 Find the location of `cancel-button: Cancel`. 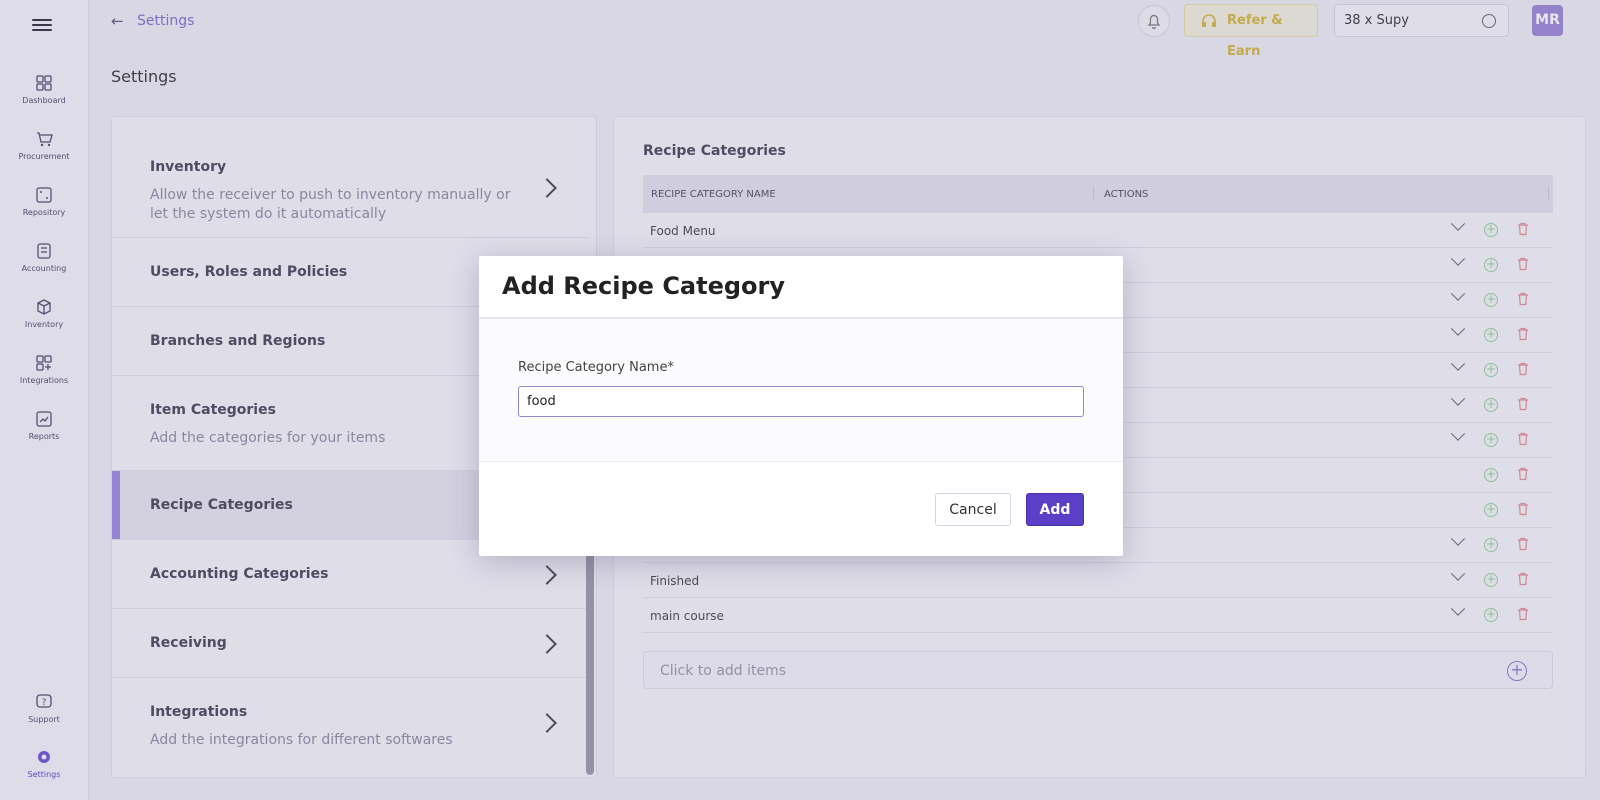

cancel-button: Cancel is located at coordinates (973, 509).